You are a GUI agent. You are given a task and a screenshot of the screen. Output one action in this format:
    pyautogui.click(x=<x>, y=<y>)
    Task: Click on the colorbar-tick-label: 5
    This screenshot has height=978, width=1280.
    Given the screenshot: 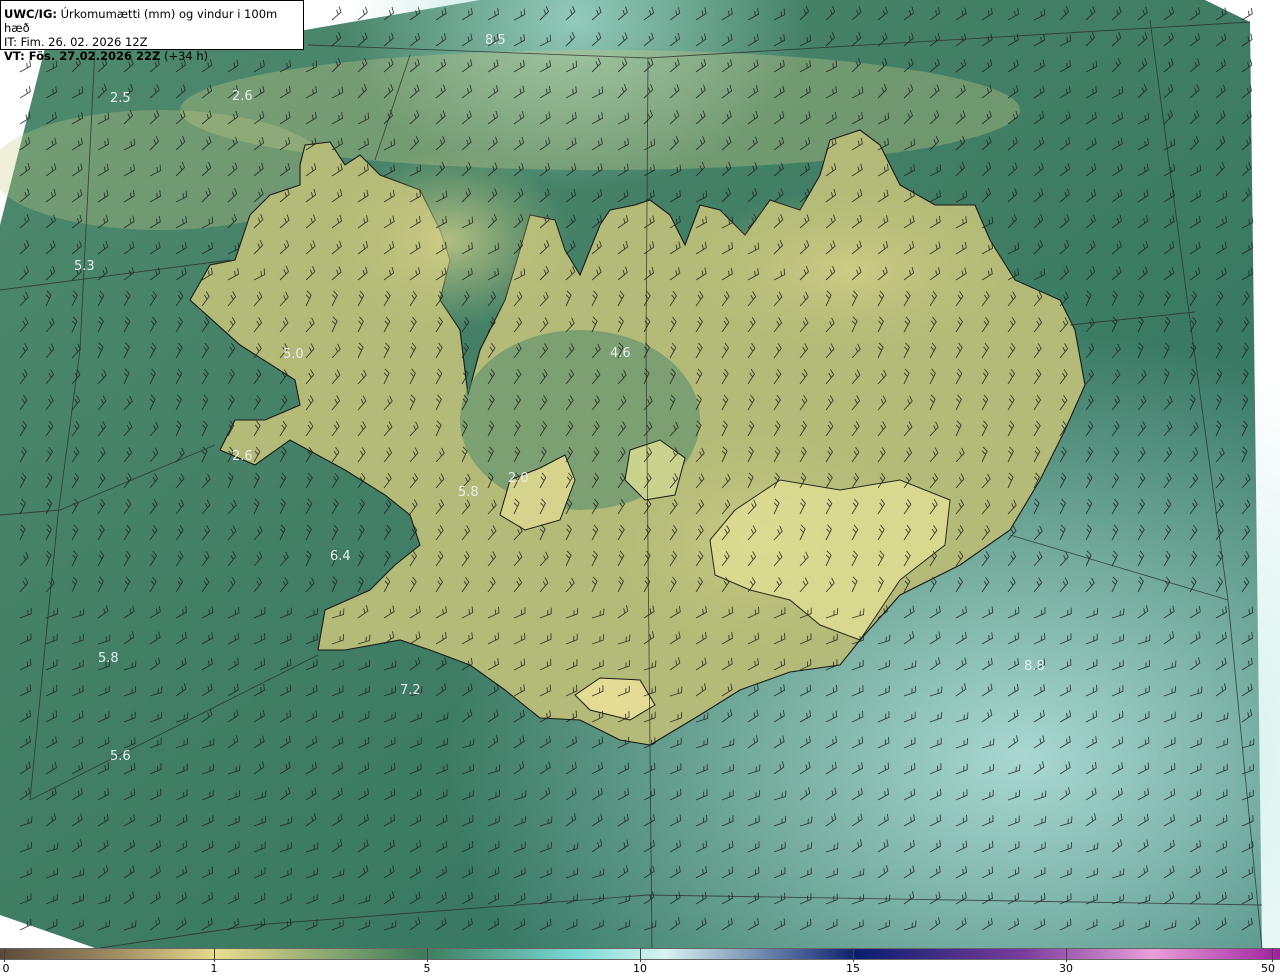 What is the action you would take?
    pyautogui.click(x=427, y=968)
    